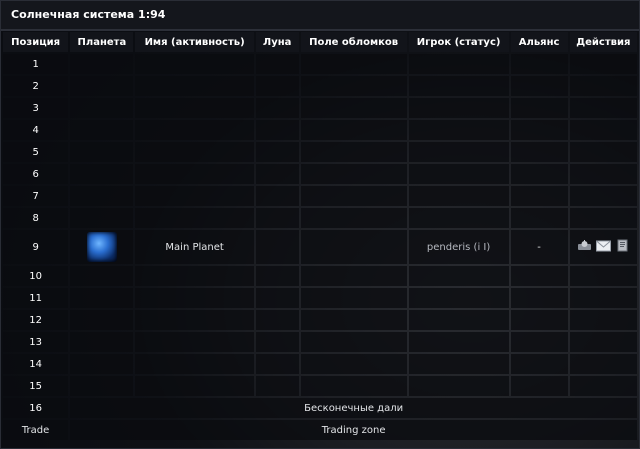 This screenshot has width=640, height=449. I want to click on row-position: 8, so click(36, 218).